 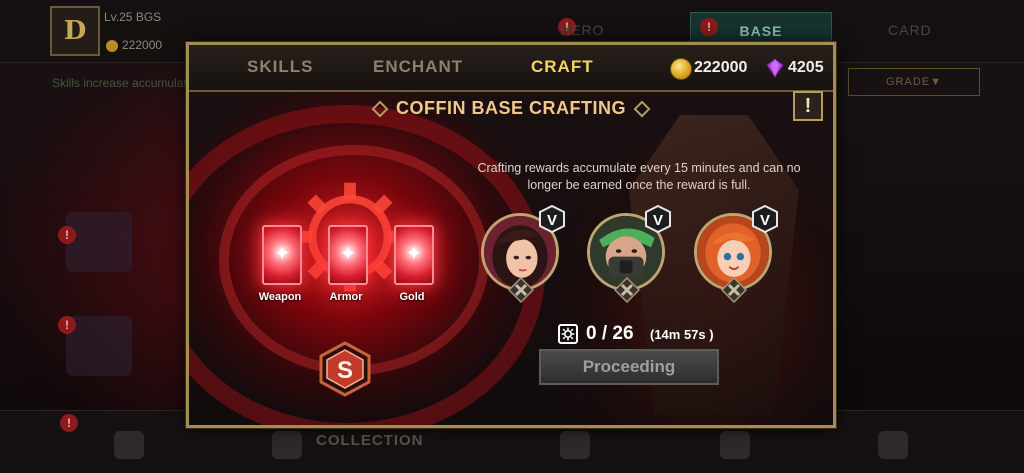 What do you see at coordinates (133, 17) in the screenshot?
I see `player-level: Lv.25 BGS` at bounding box center [133, 17].